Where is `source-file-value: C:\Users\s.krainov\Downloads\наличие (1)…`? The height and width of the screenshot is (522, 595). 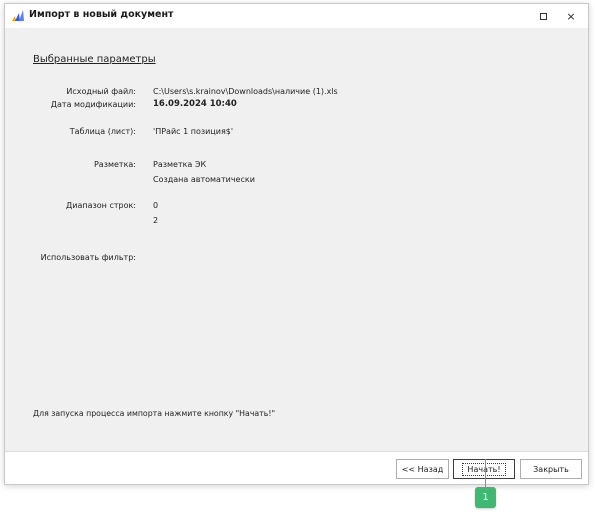
source-file-value: C:\Users\s.krainov\Downloads\наличие (1)… is located at coordinates (245, 91).